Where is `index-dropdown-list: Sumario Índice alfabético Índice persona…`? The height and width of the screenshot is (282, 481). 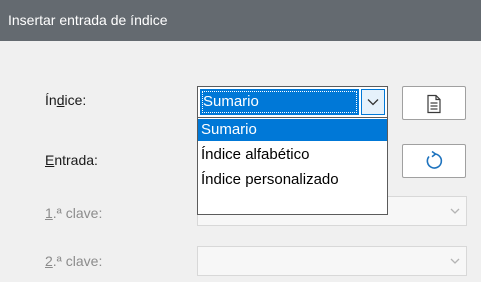 index-dropdown-list: Sumario Índice alfabético Índice persona… is located at coordinates (292, 166).